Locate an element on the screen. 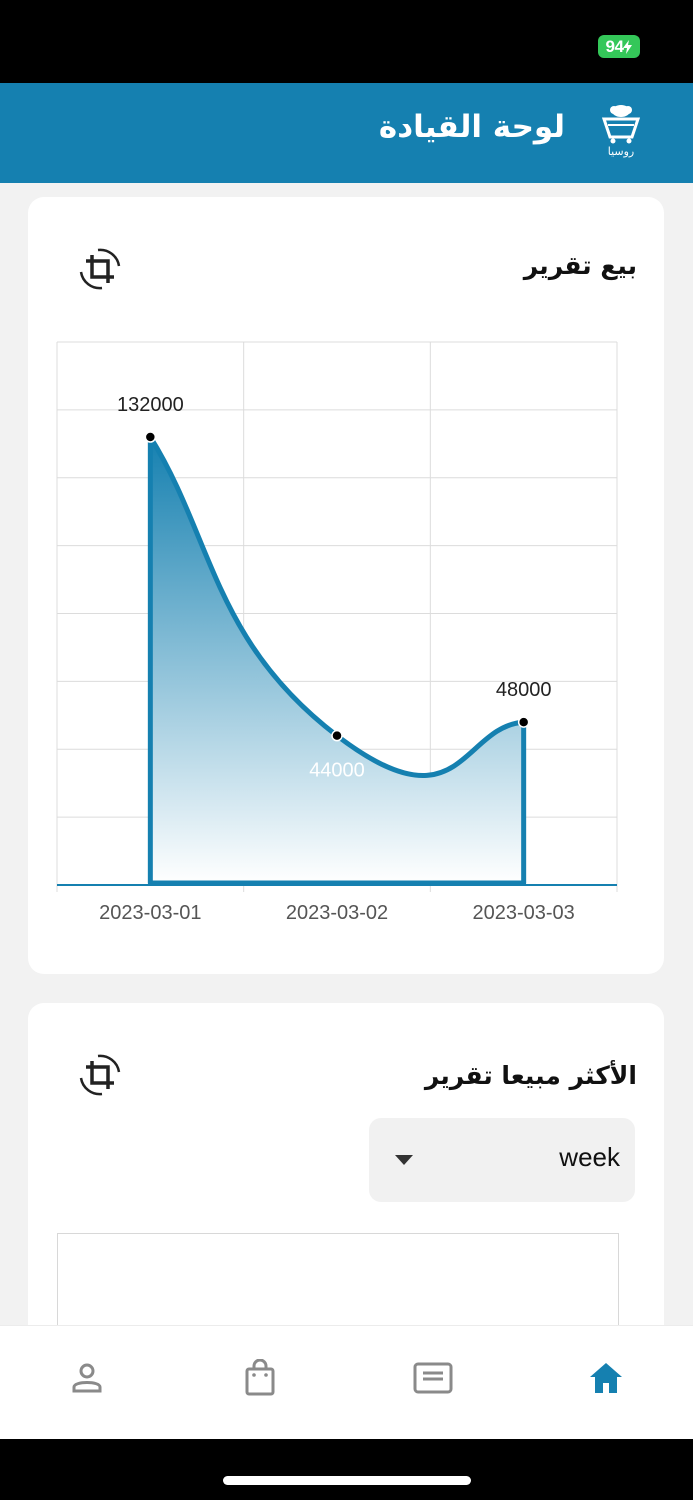 This screenshot has width=693, height=1500. chevron-down-icon is located at coordinates (404, 1160).